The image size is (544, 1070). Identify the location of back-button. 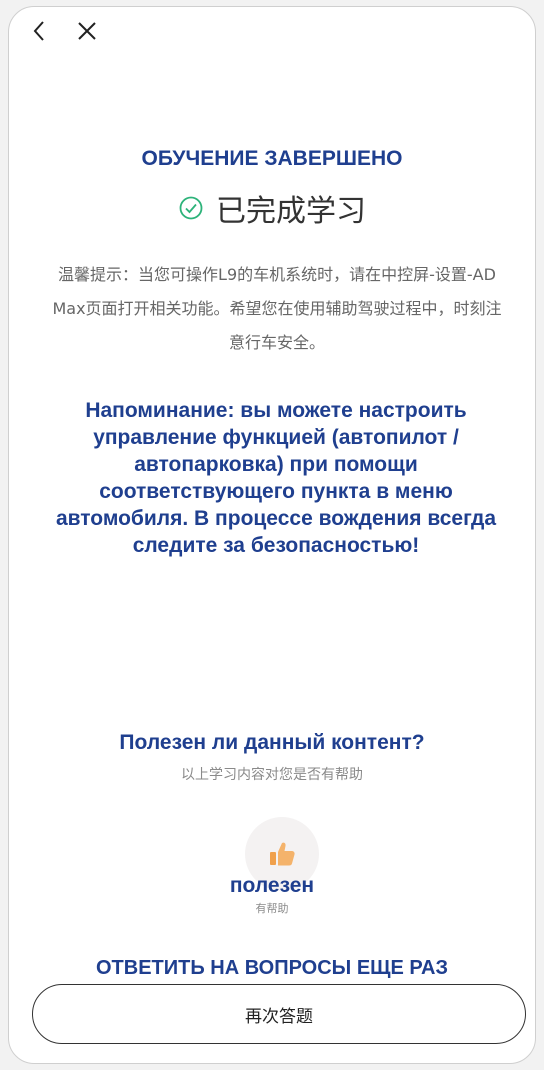
(39, 31).